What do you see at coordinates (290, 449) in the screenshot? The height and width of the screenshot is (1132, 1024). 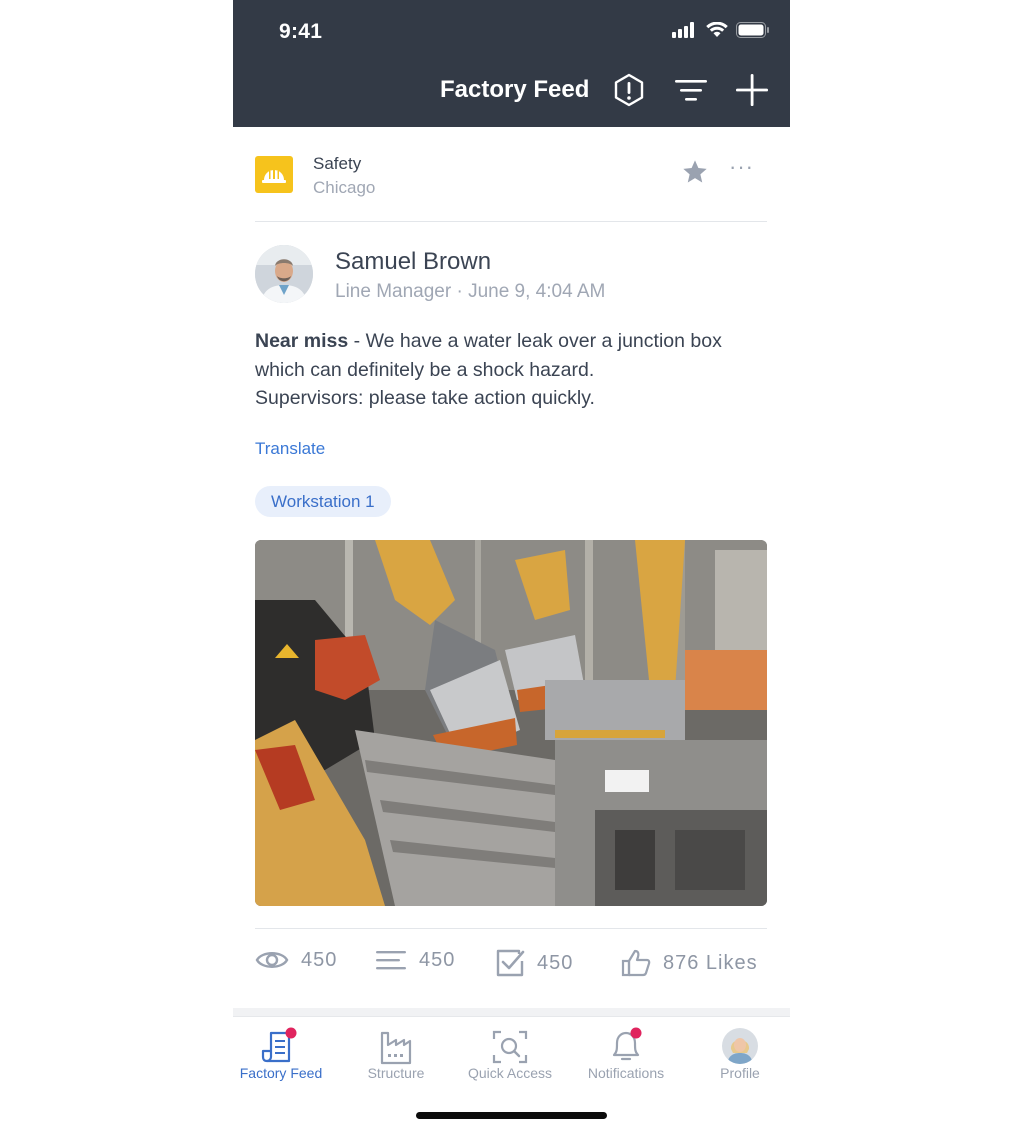 I see `translate-link: Translate` at bounding box center [290, 449].